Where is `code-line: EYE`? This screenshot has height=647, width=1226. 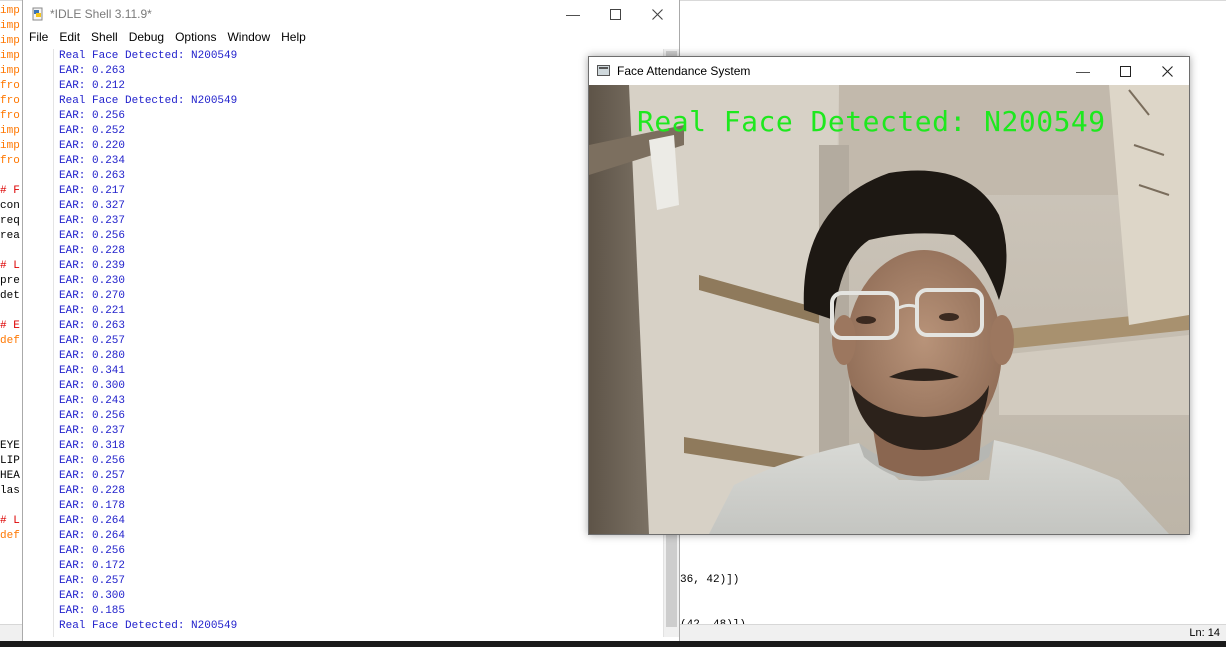
code-line: EYE is located at coordinates (10, 446).